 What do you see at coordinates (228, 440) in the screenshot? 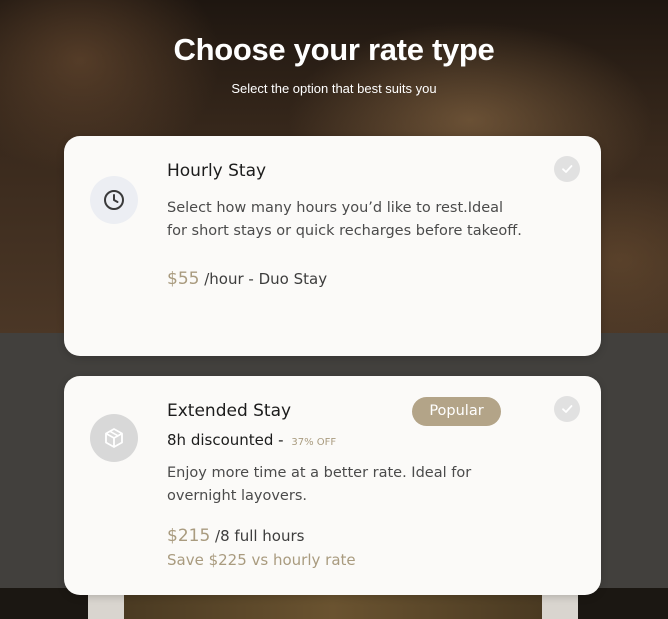
I see `discount-label: 8h discounted -` at bounding box center [228, 440].